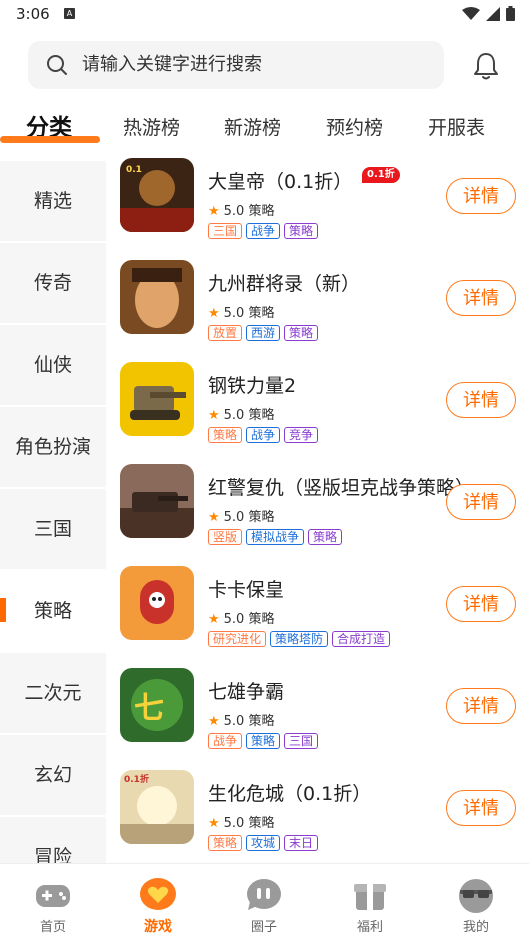  Describe the element at coordinates (53, 775) in the screenshot. I see `sidebar-item-fantasy: 玄幻` at that location.